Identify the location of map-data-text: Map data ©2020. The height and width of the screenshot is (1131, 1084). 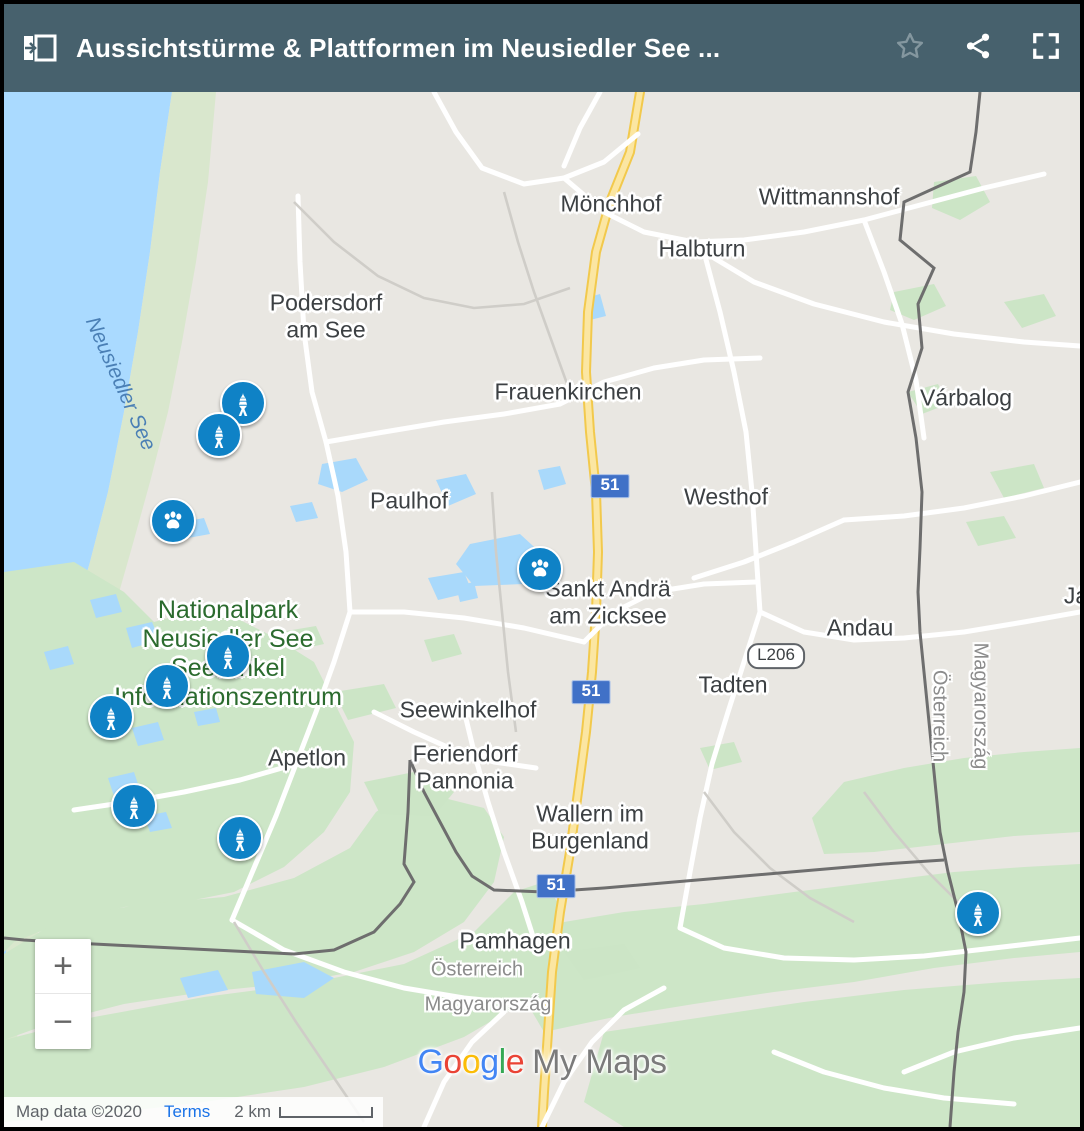
(79, 1111).